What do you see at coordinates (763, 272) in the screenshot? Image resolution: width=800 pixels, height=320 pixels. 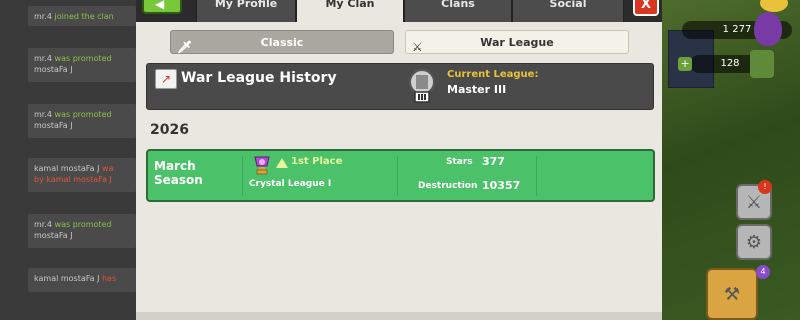 I see `builder-count-badge: 4` at bounding box center [763, 272].